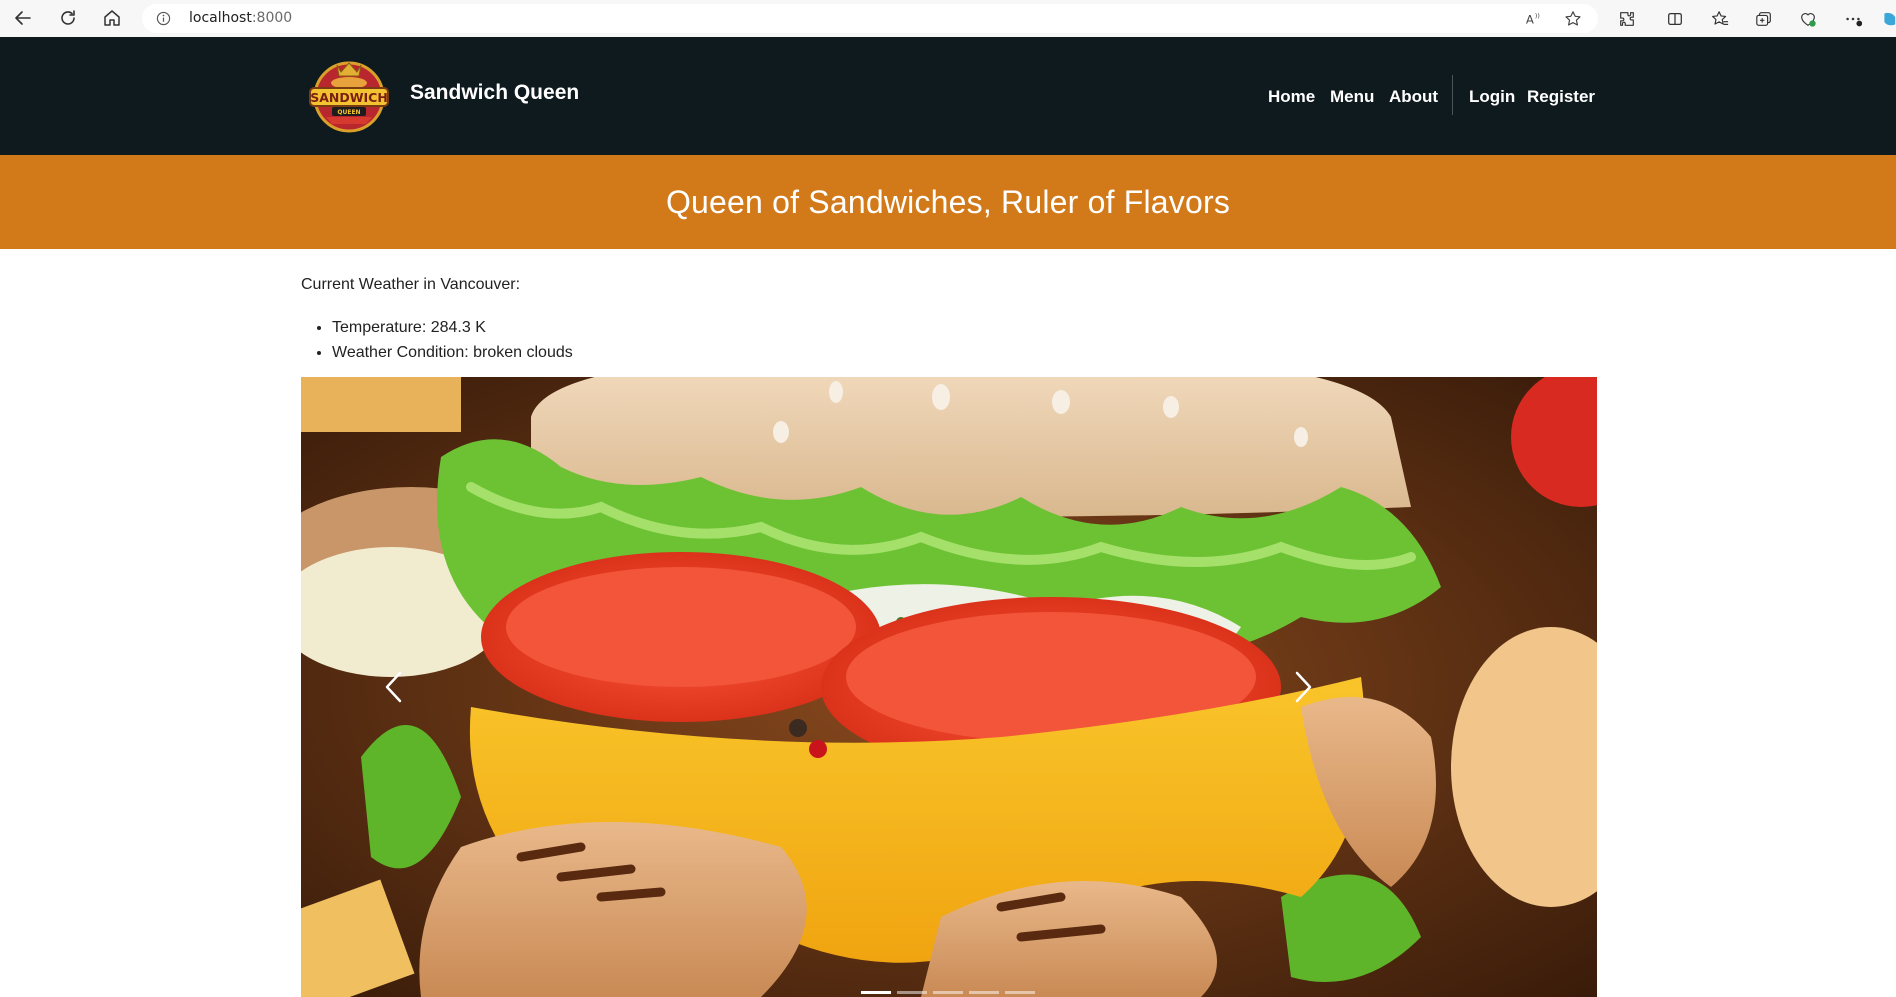  I want to click on weather-temperature: Temperature: 284.3 K, so click(452, 327).